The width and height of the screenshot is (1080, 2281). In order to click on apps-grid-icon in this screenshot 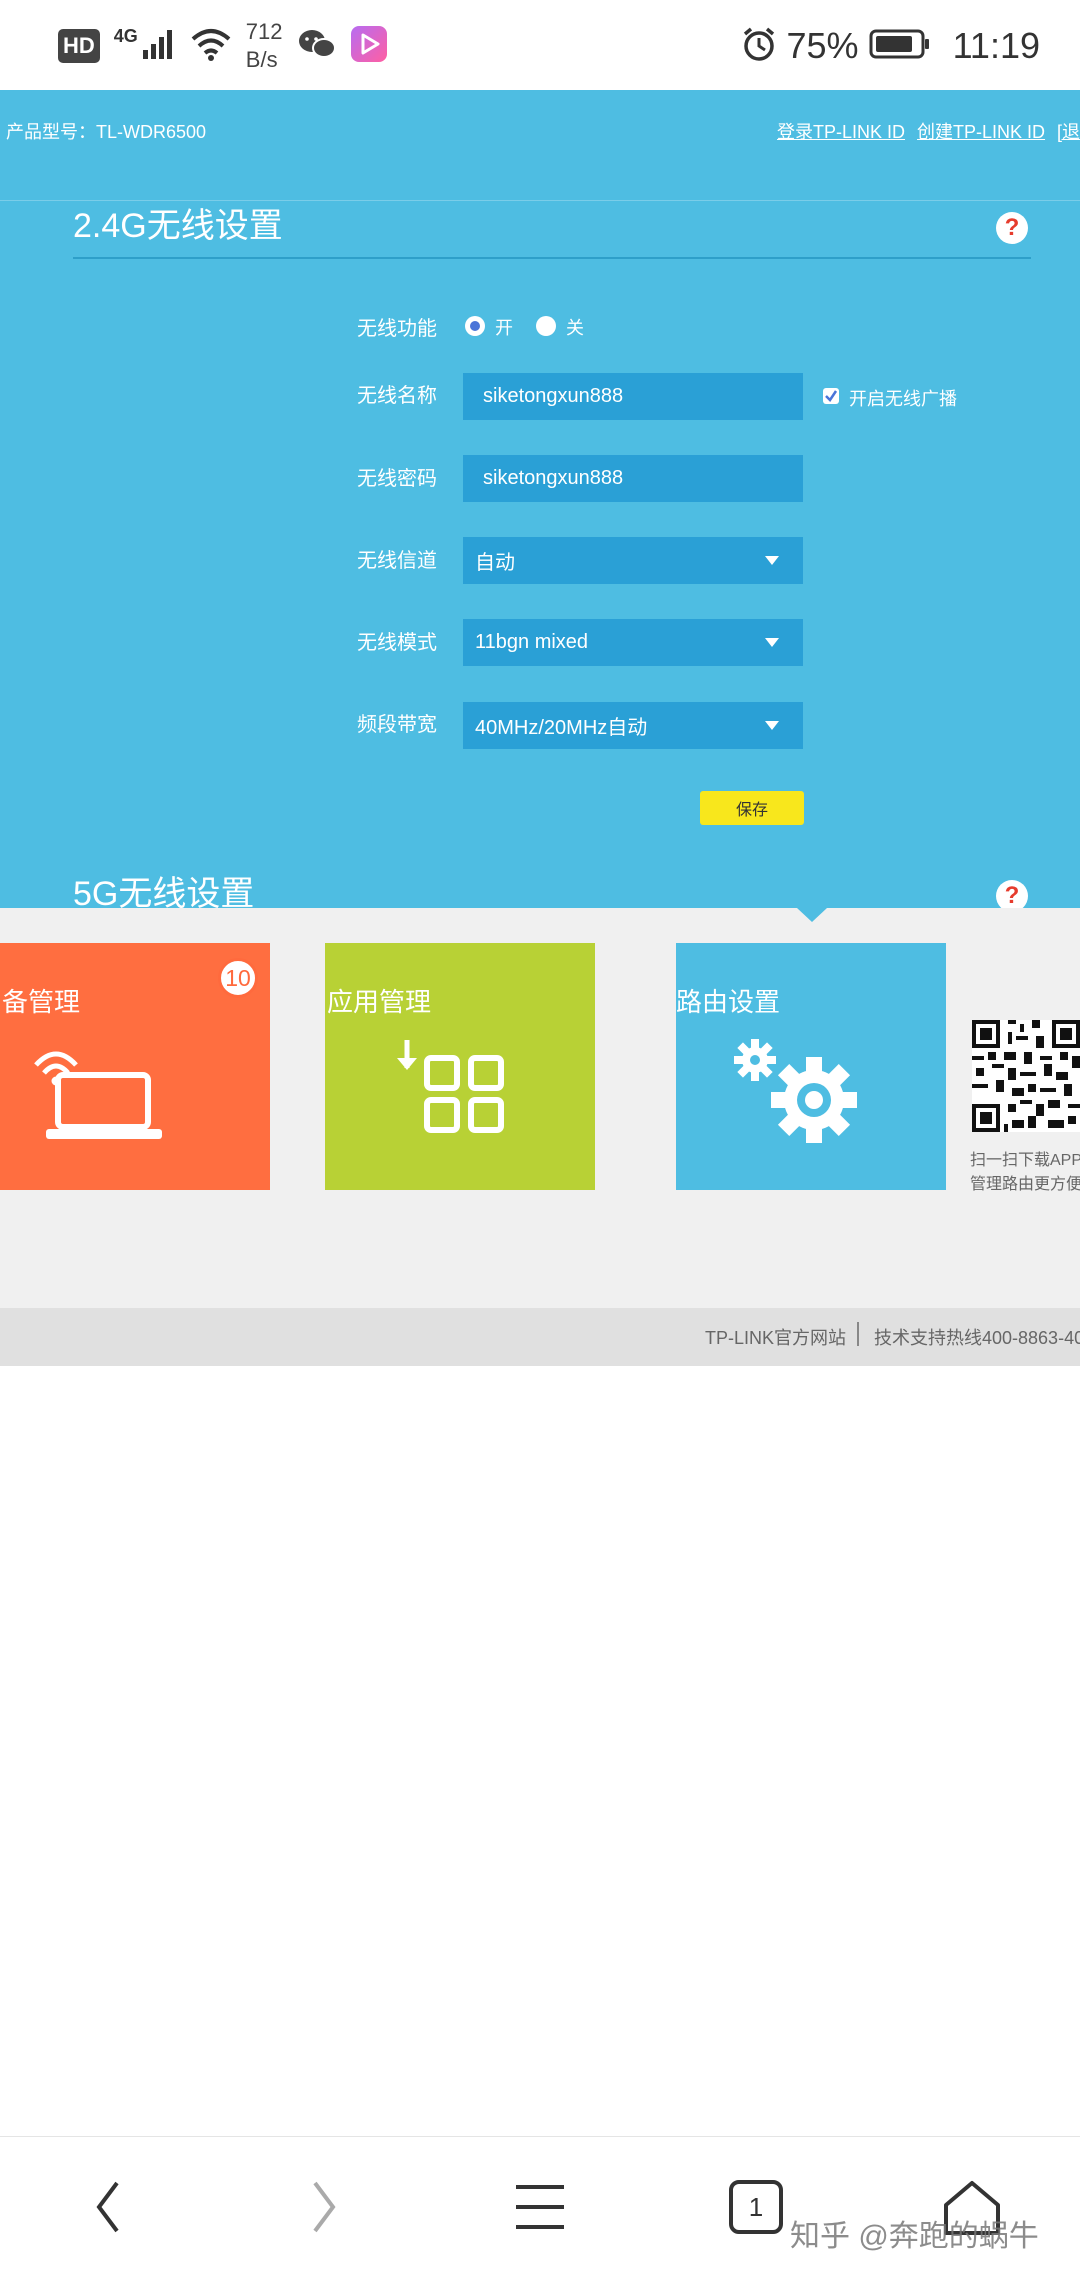, I will do `click(455, 1095)`.